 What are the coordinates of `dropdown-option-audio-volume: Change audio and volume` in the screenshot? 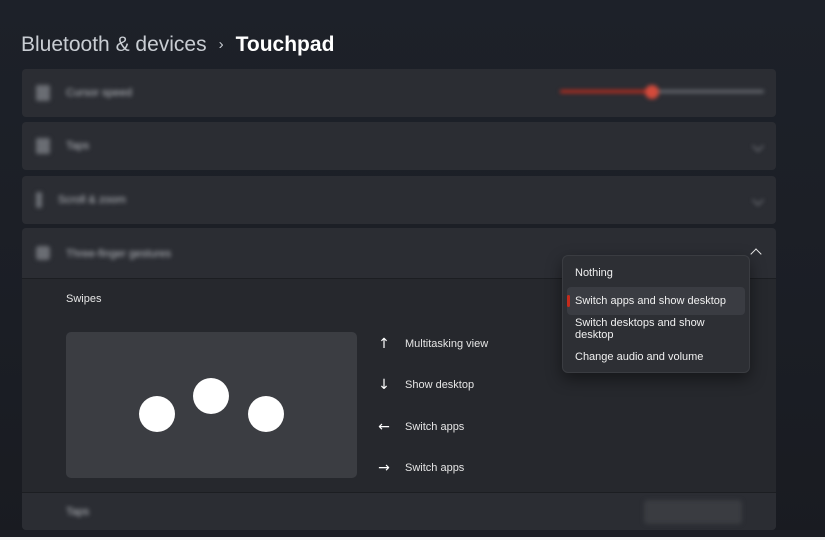 It's located at (656, 357).